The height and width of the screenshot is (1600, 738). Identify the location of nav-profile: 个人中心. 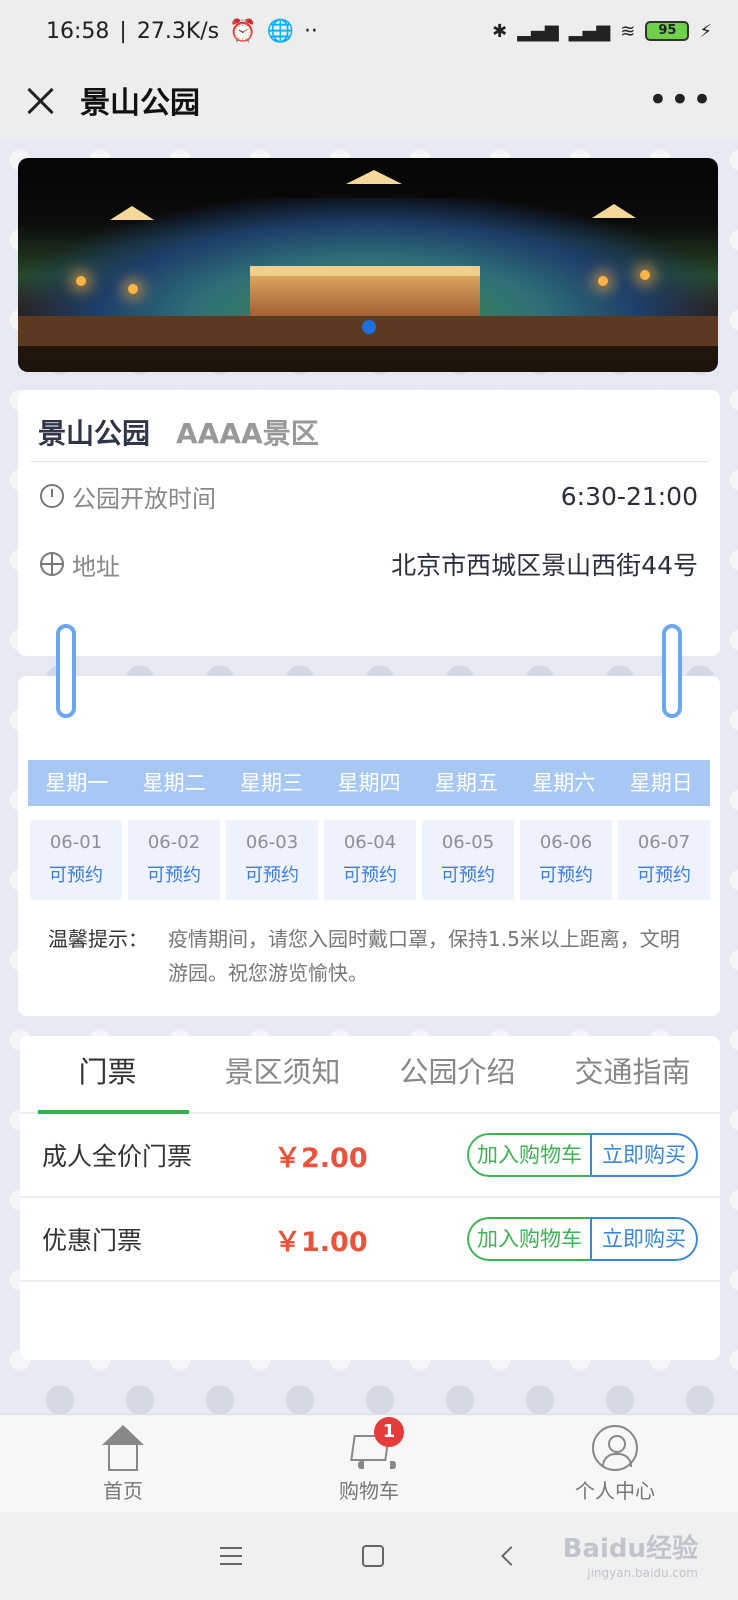
(615, 1463).